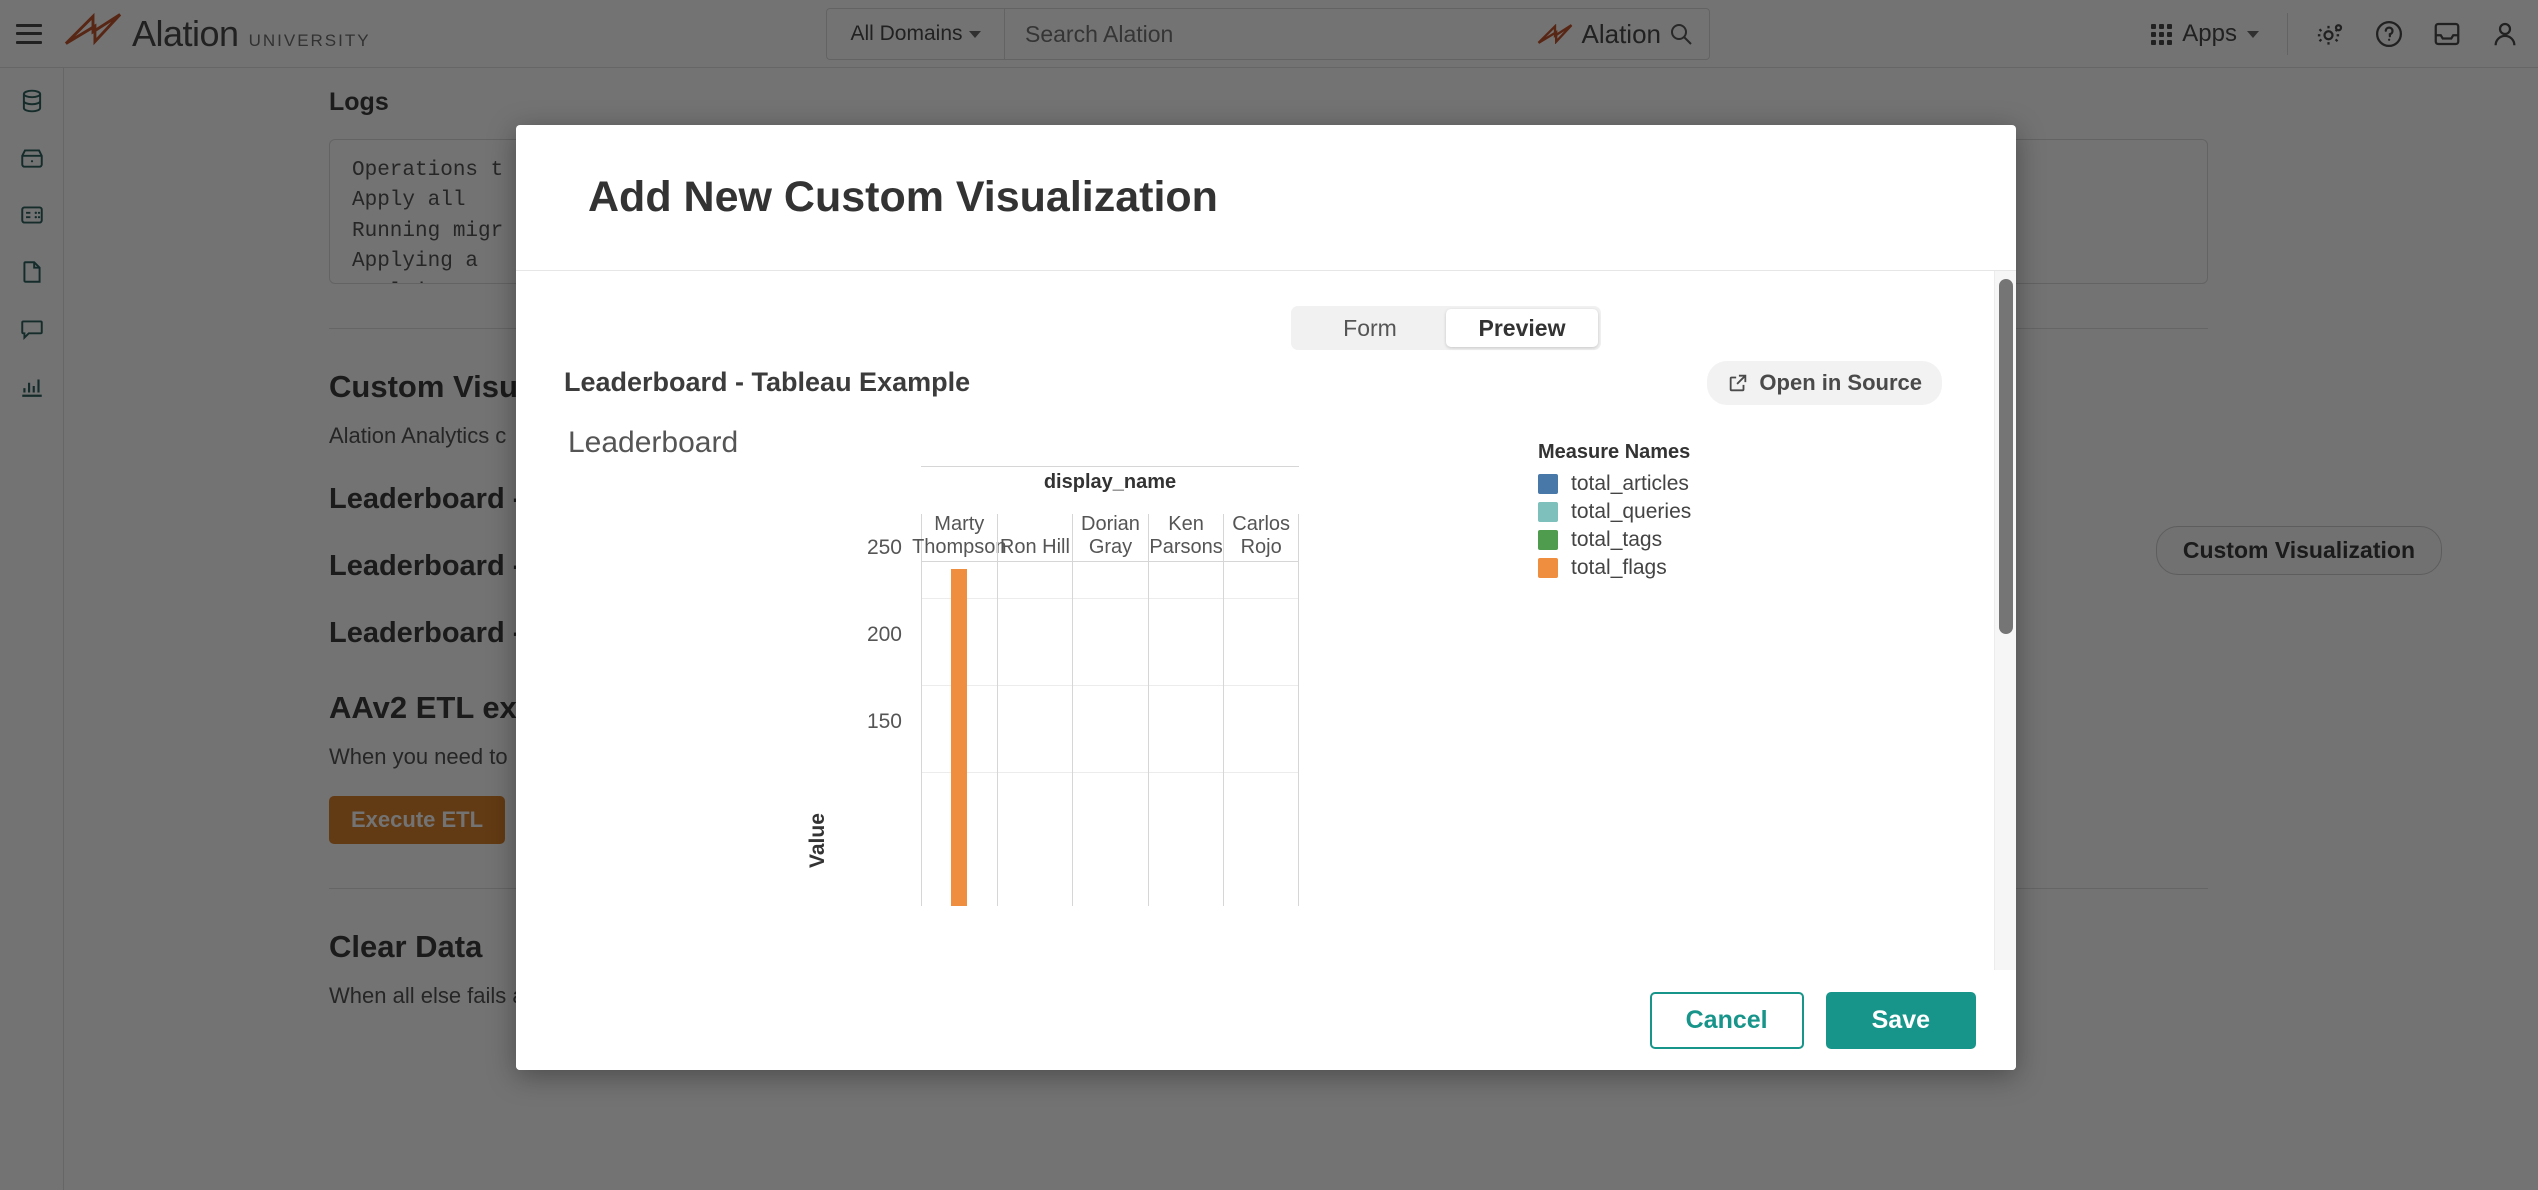 Image resolution: width=2538 pixels, height=1190 pixels. I want to click on legend-item: total_queries, so click(1614, 512).